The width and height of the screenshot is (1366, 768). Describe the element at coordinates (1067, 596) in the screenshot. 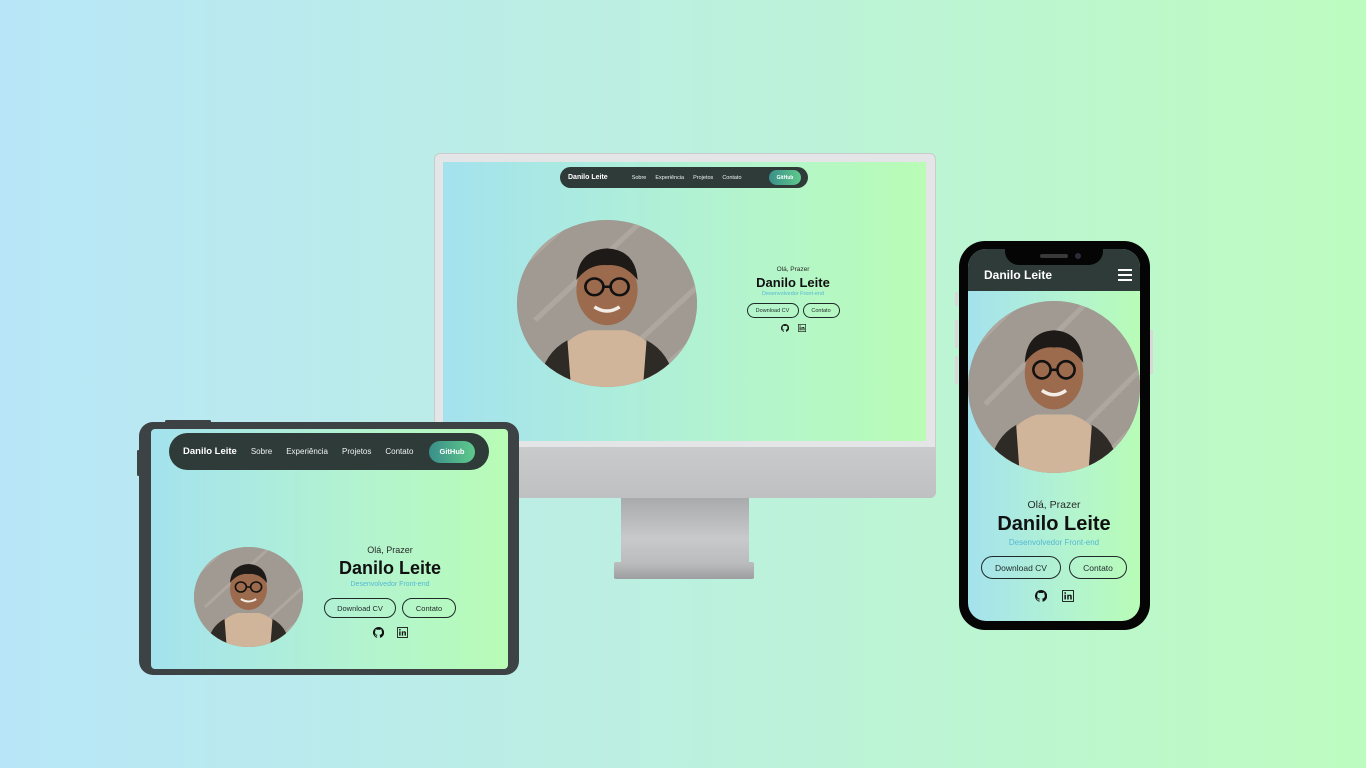

I see `phone-linkedin-icon` at that location.